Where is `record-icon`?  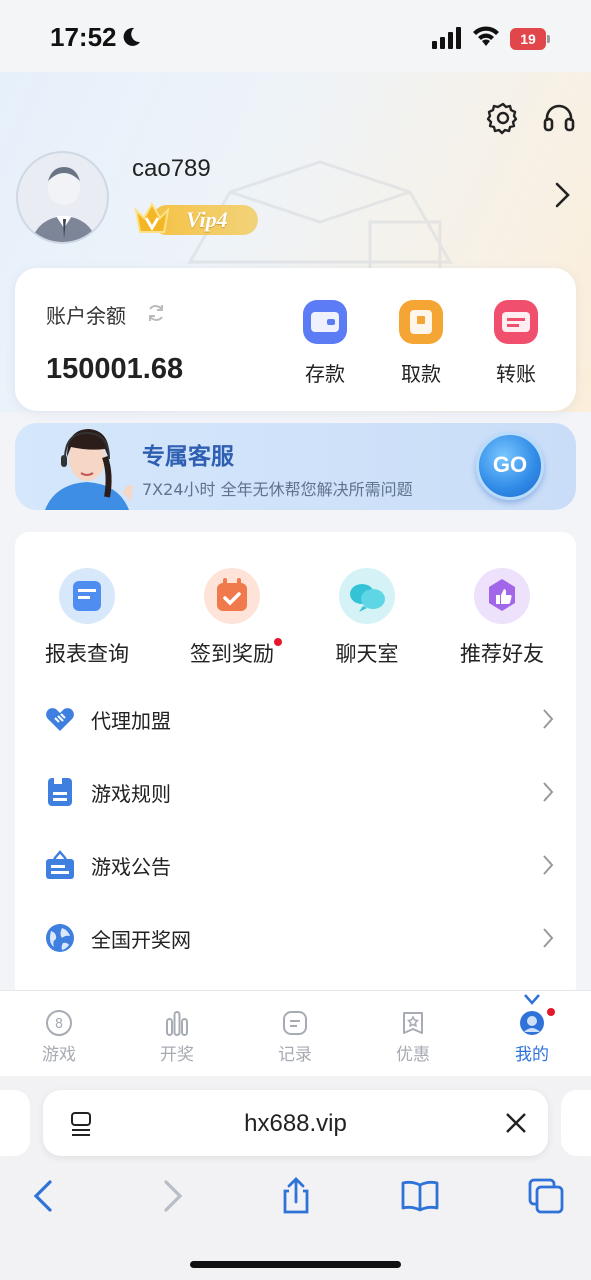 record-icon is located at coordinates (295, 1023).